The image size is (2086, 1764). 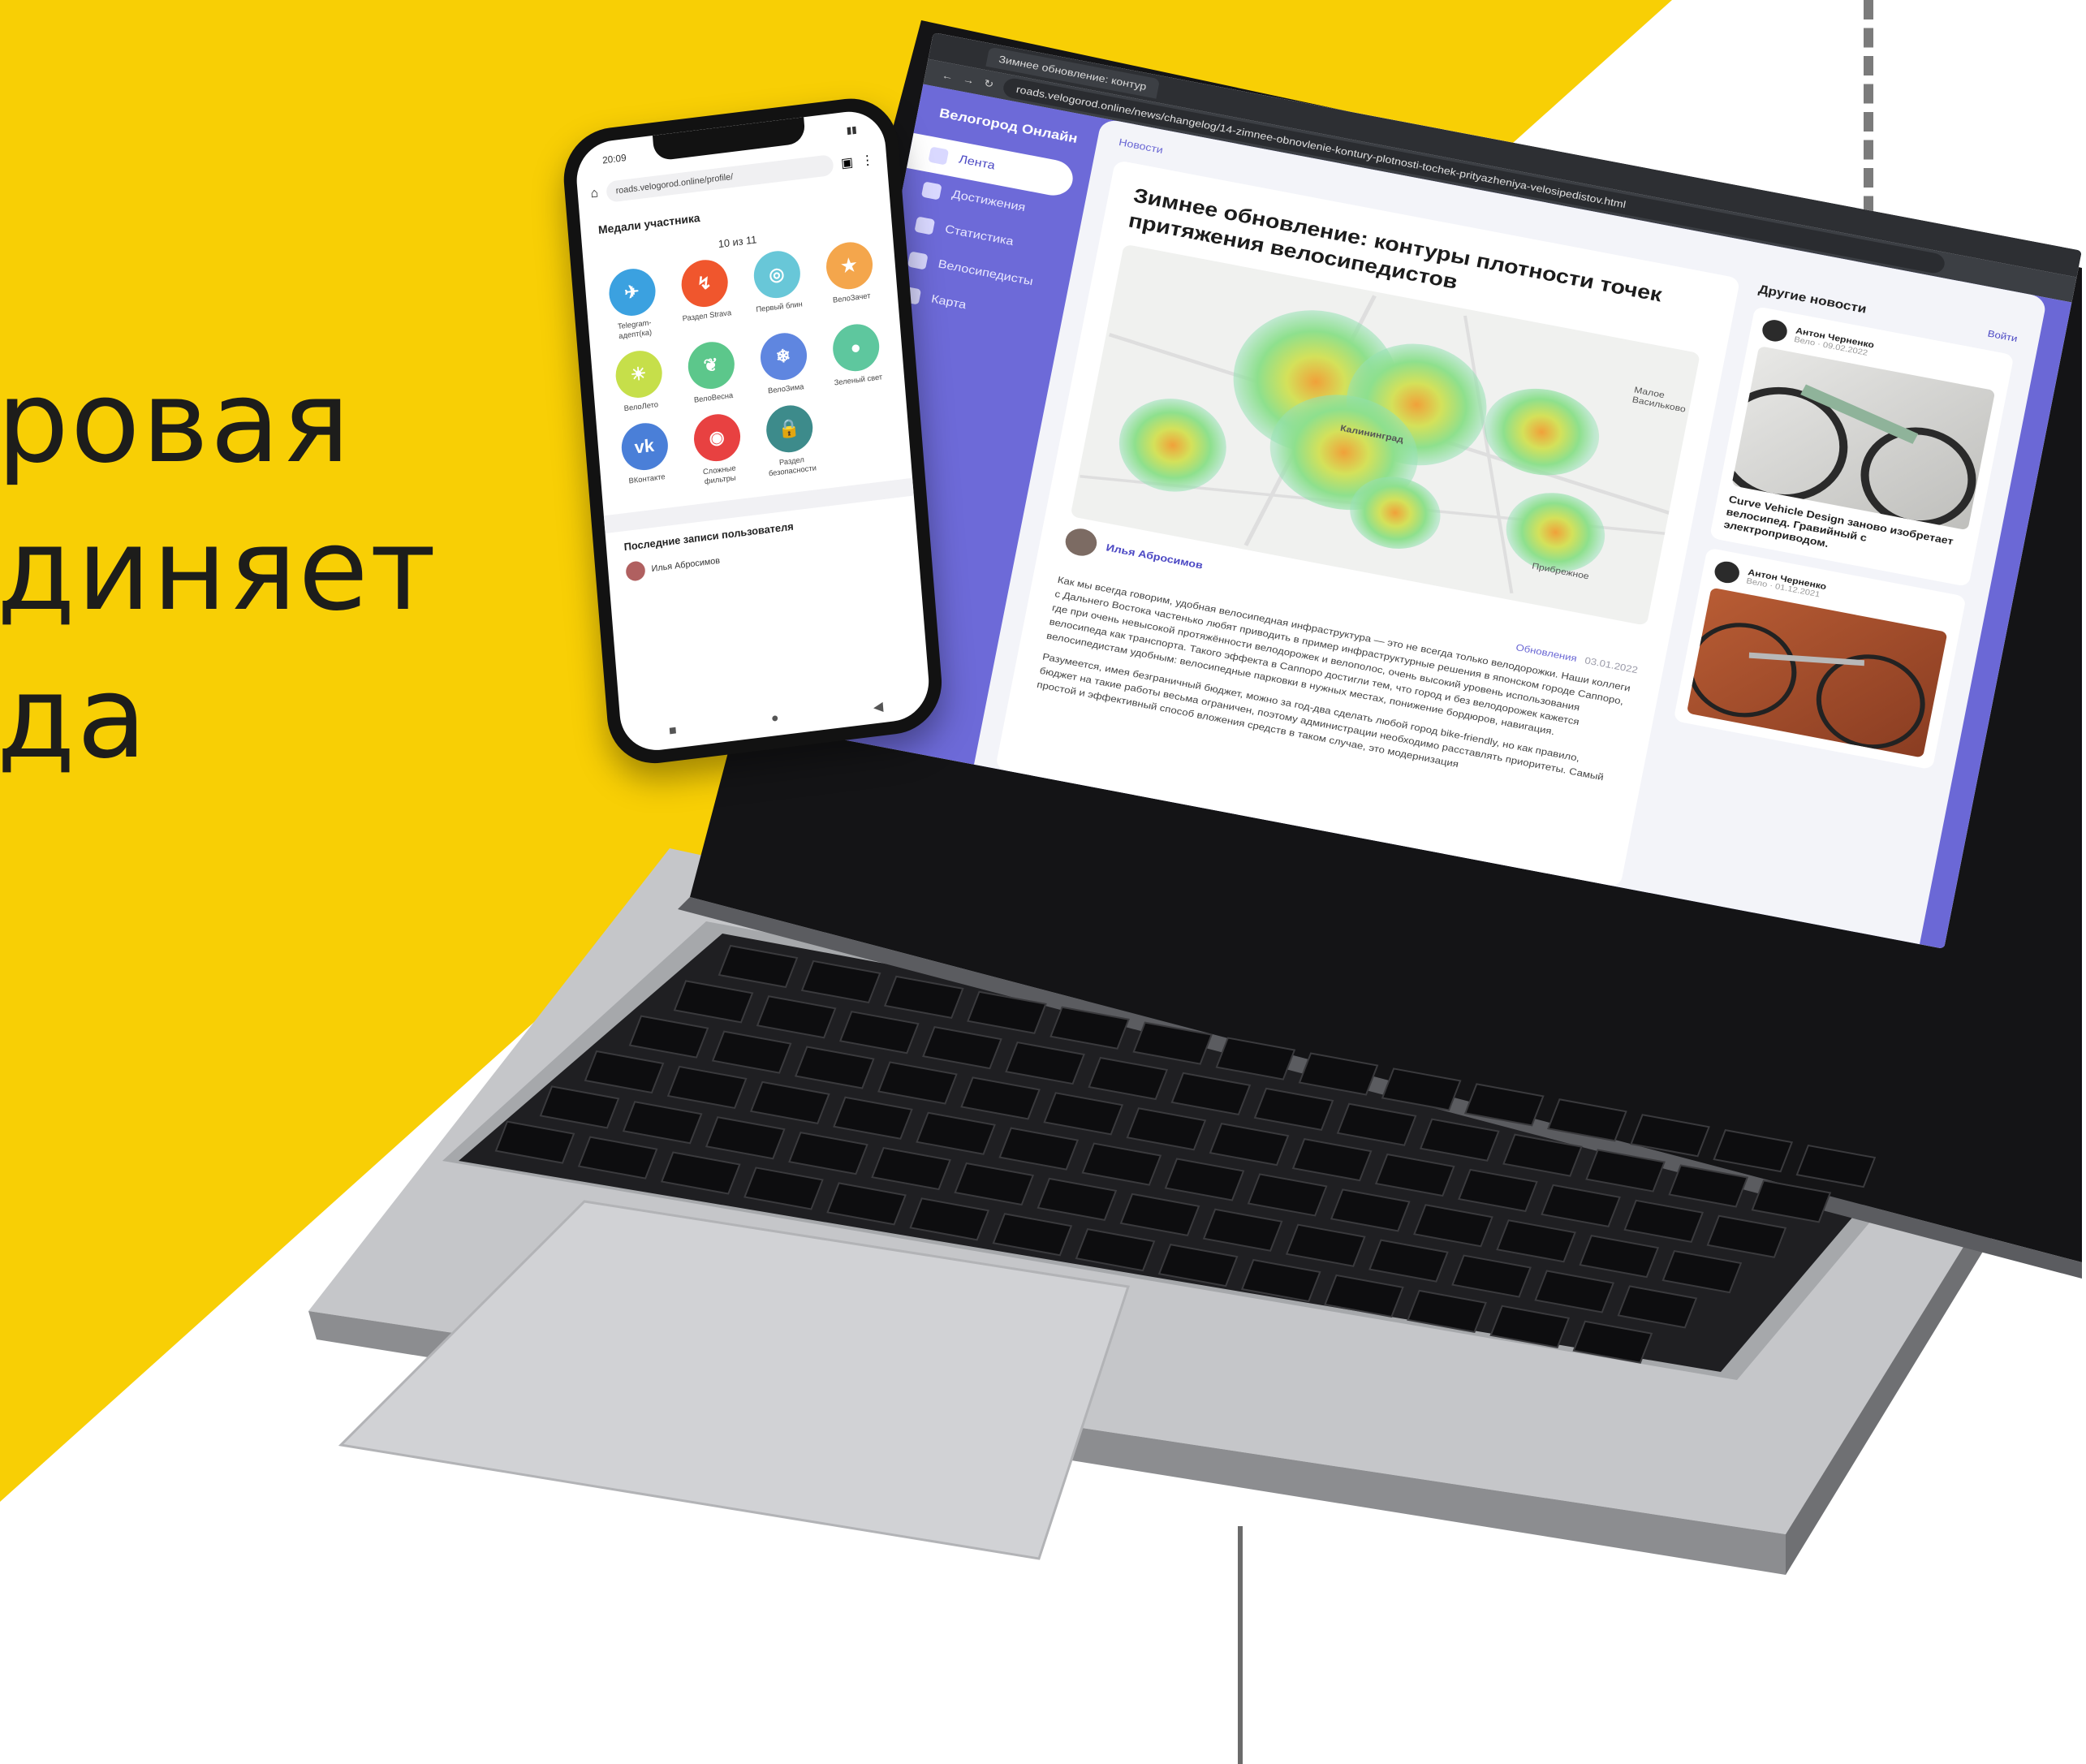 I want to click on medal-label: ВелоЗачет, so click(x=851, y=298).